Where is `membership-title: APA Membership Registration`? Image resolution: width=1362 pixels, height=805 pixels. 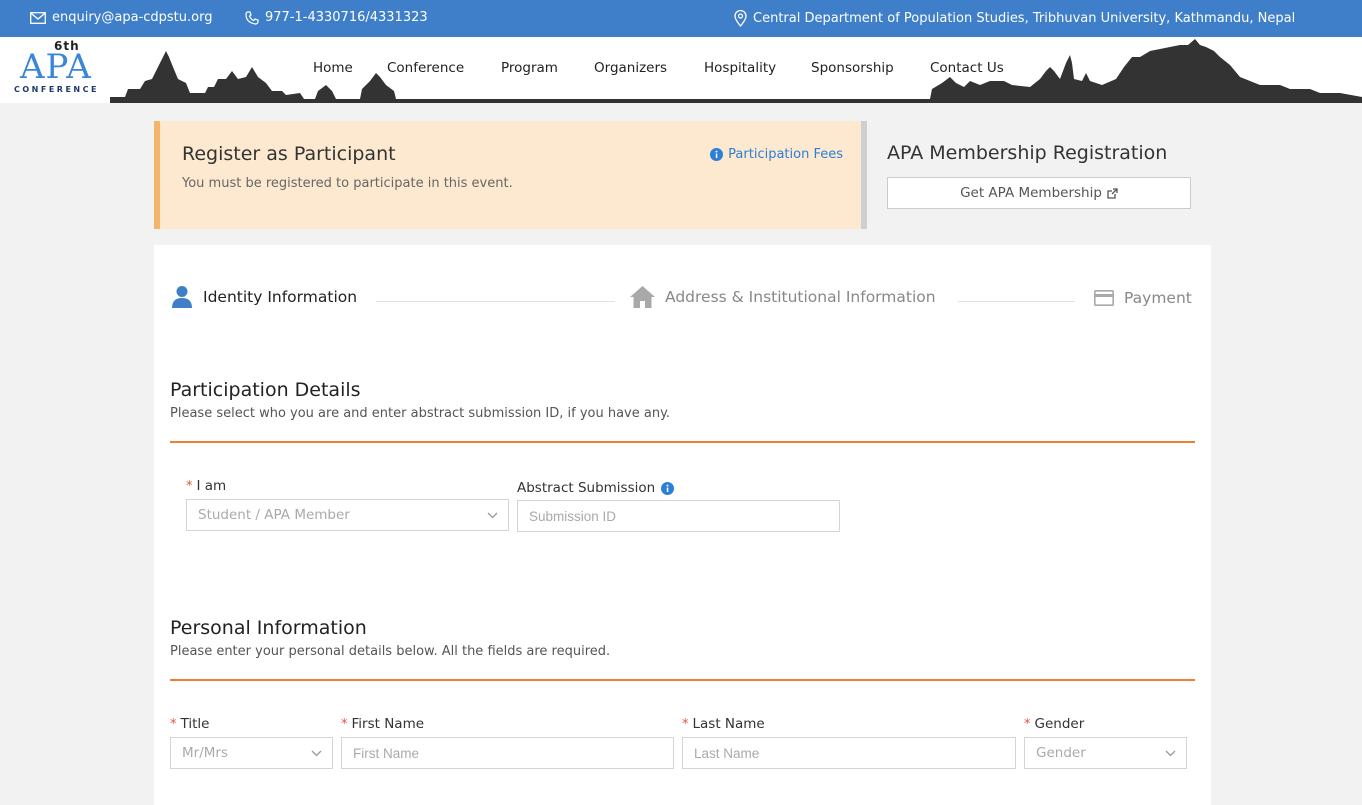
membership-title: APA Membership Registration is located at coordinates (1027, 153).